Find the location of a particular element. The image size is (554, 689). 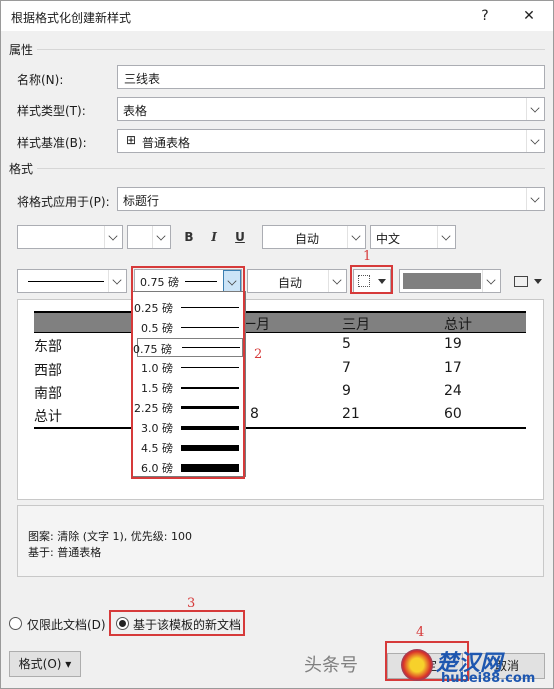

border-style-select is located at coordinates (72, 281).